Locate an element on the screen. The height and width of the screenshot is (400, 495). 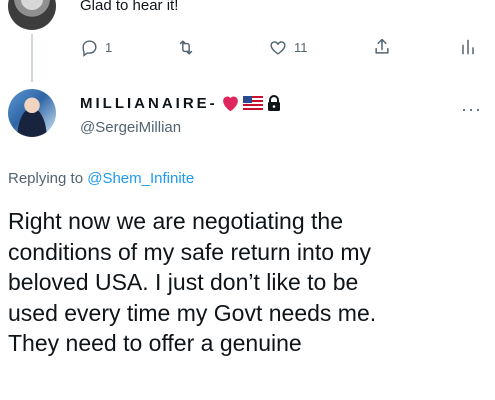
retweet-button is located at coordinates (186, 47).